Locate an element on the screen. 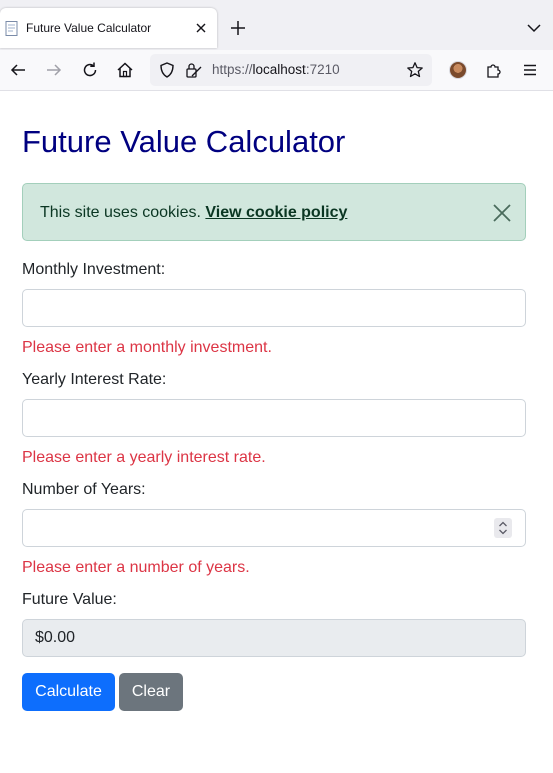 The image size is (553, 773). future-value-output: $0.00 is located at coordinates (274, 638).